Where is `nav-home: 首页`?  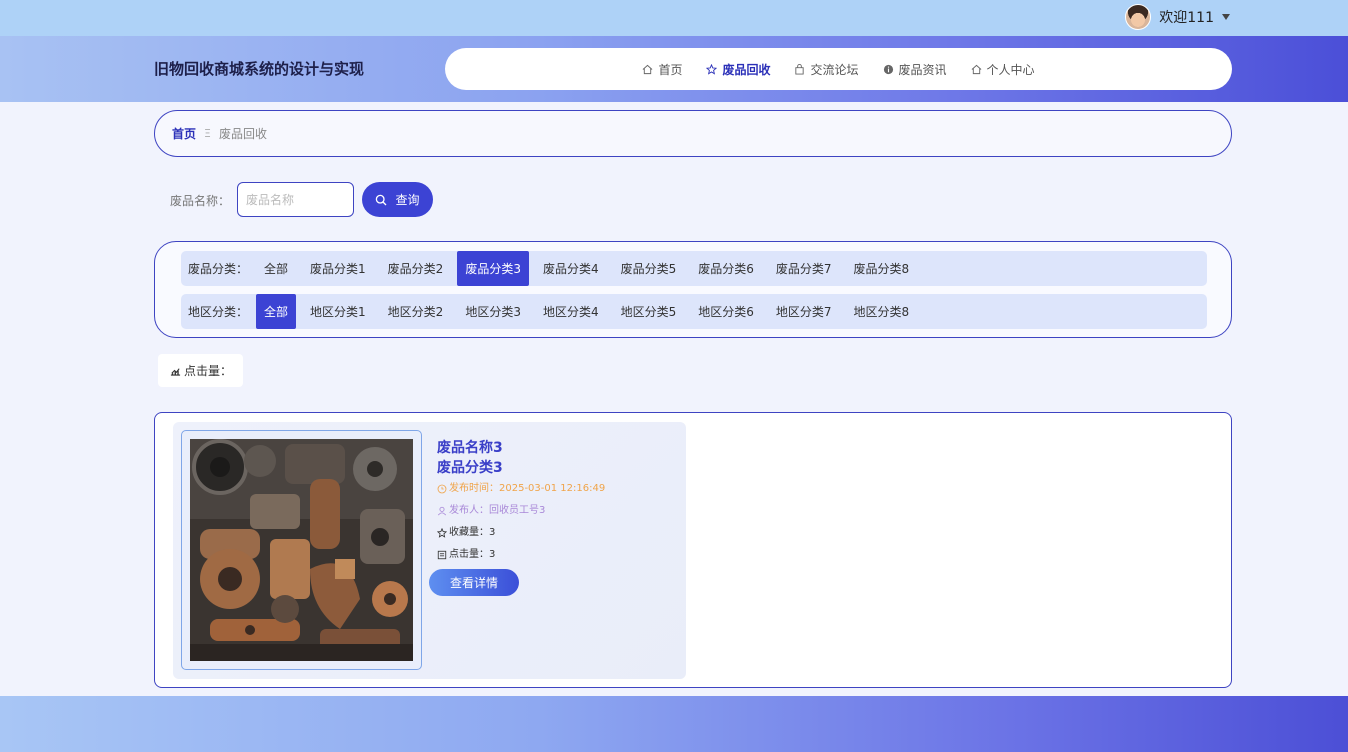 nav-home: 首页 is located at coordinates (662, 69).